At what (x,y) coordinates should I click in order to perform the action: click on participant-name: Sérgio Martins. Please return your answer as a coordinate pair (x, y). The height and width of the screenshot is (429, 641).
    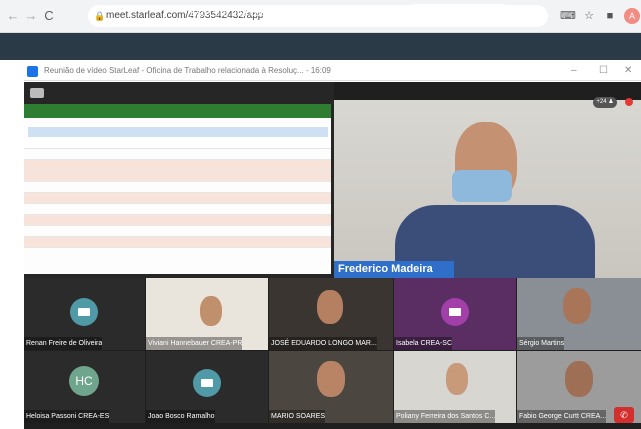
    Looking at the image, I should click on (541, 343).